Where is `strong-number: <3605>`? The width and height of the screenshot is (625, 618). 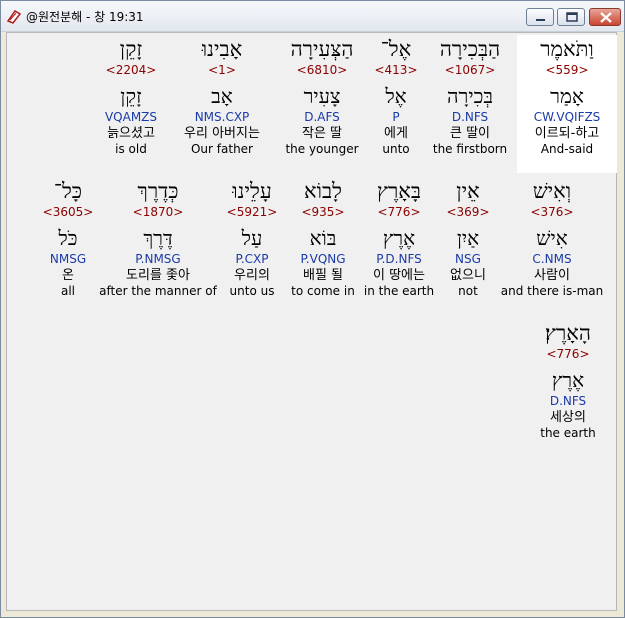 strong-number: <3605> is located at coordinates (68, 212).